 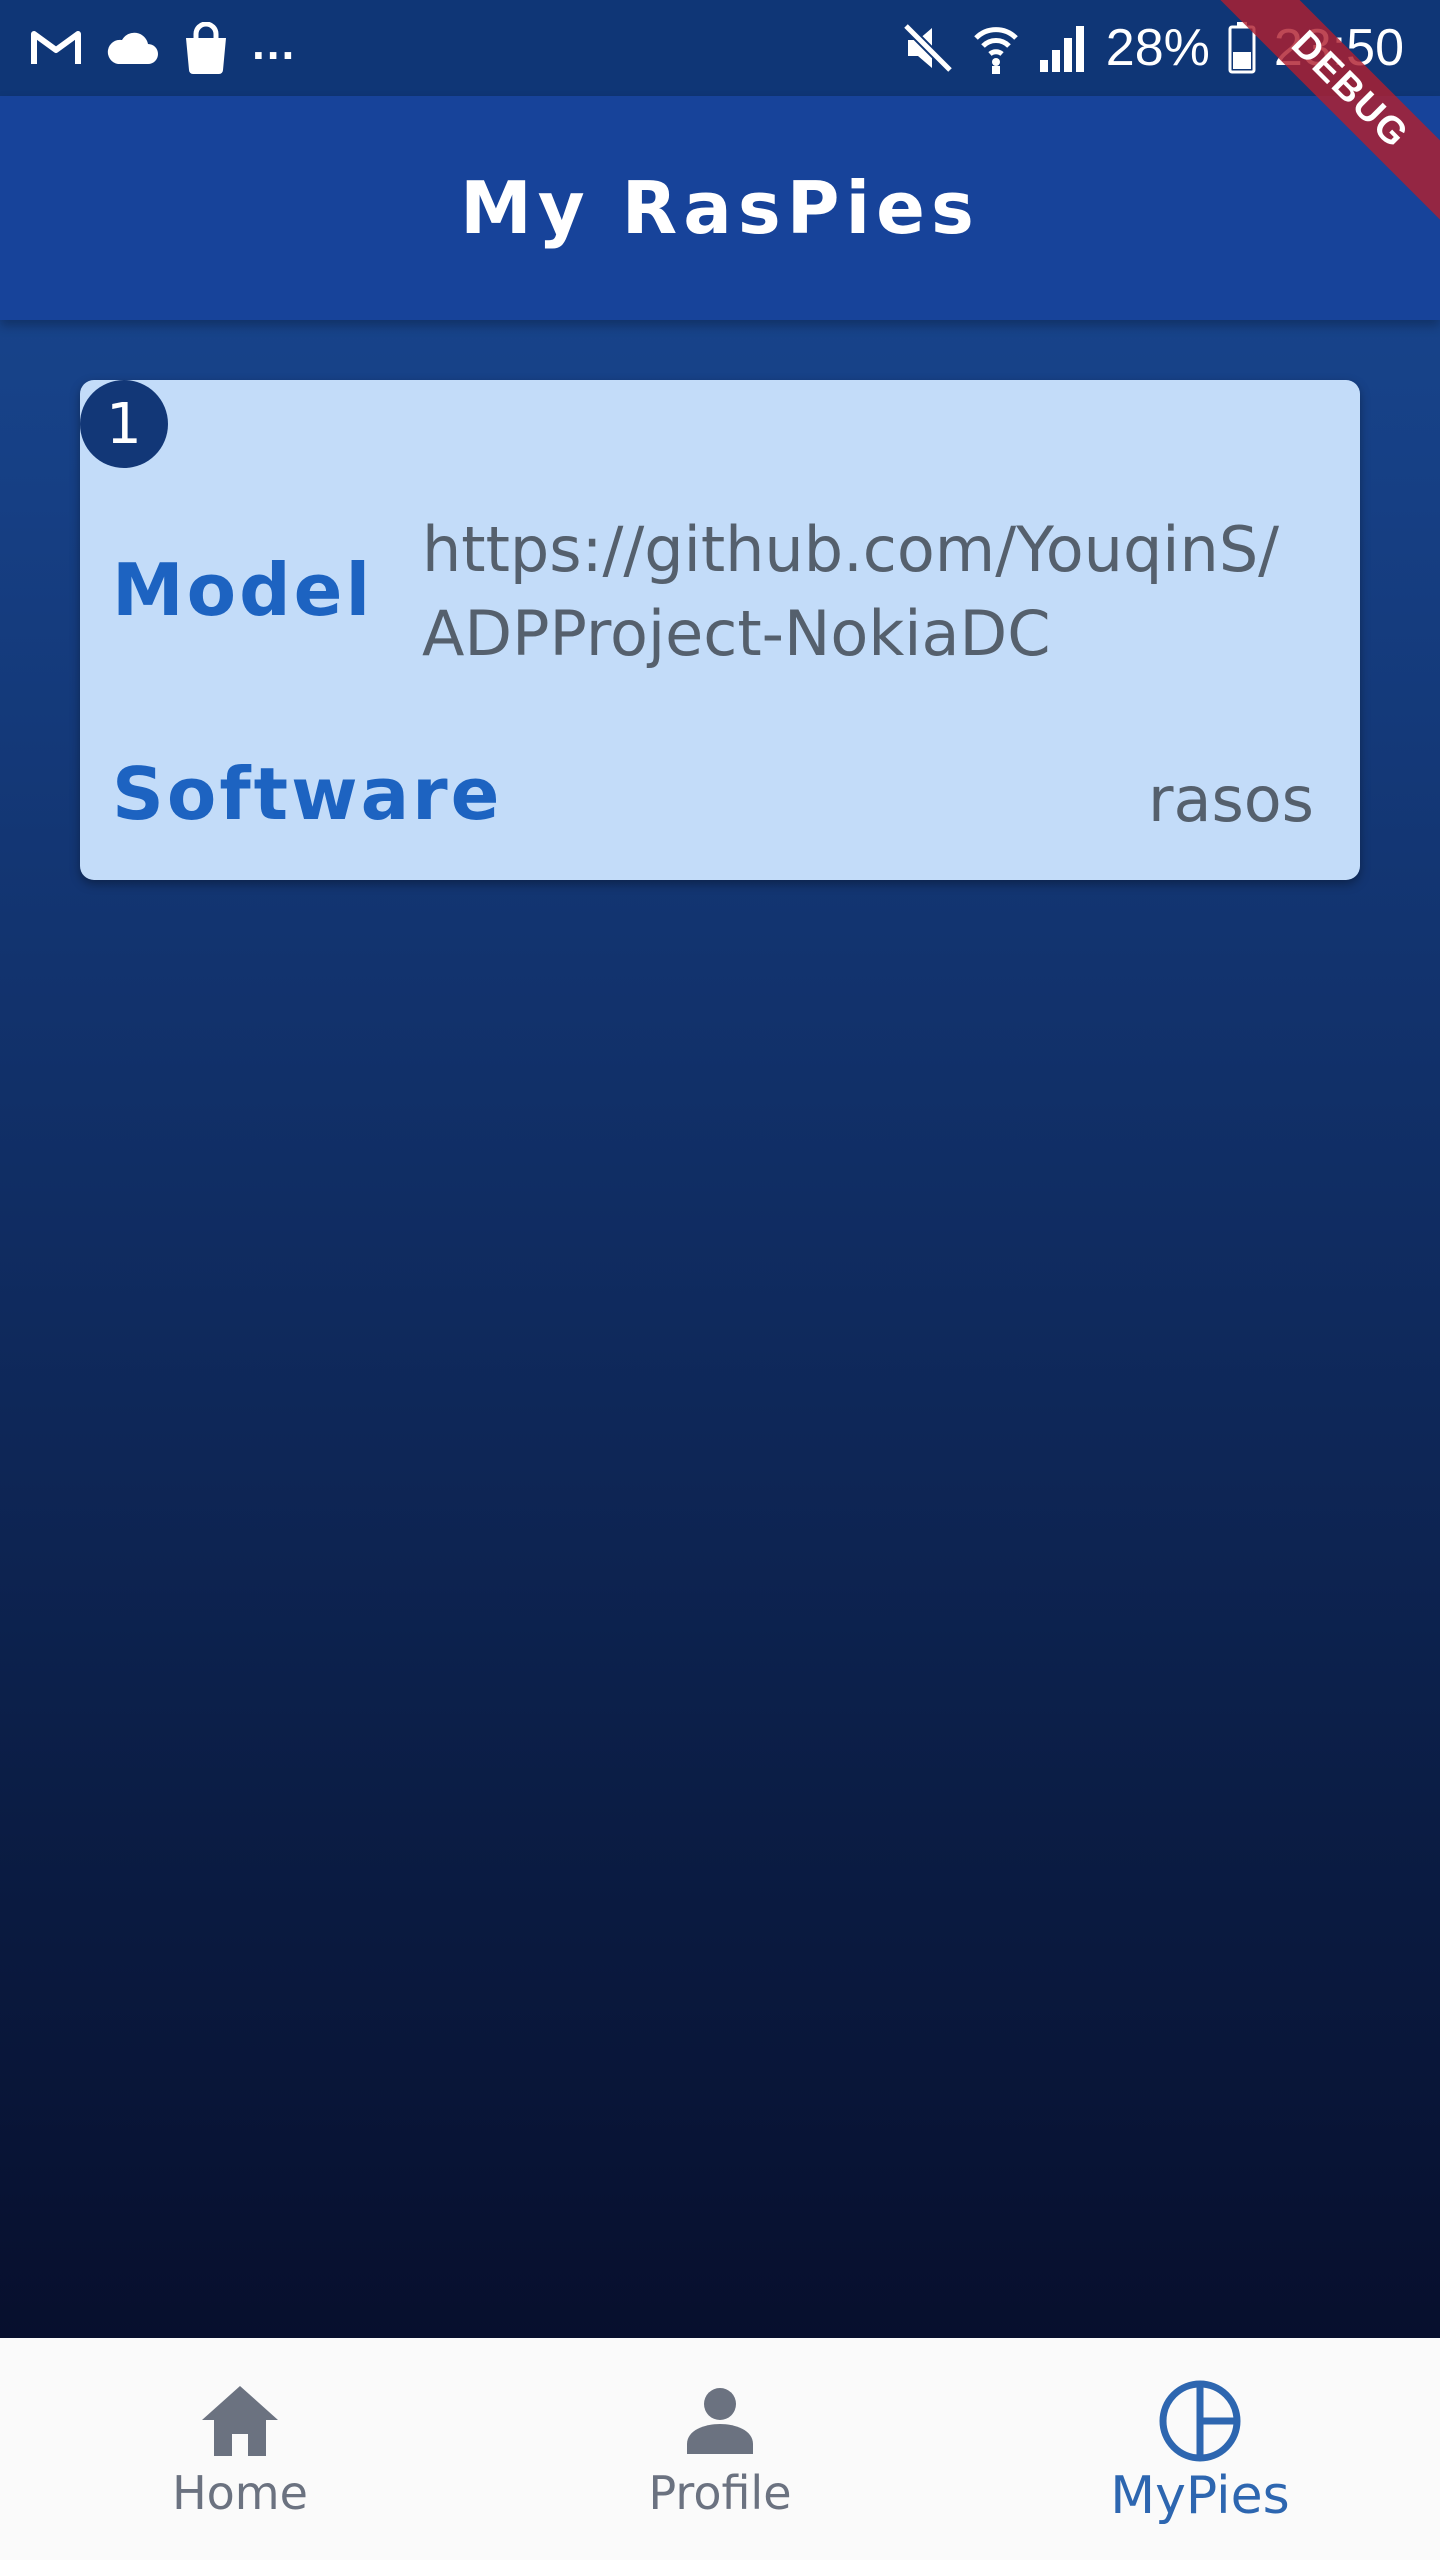 What do you see at coordinates (720, 48) in the screenshot?
I see `status-bar: ... 28% 23:50` at bounding box center [720, 48].